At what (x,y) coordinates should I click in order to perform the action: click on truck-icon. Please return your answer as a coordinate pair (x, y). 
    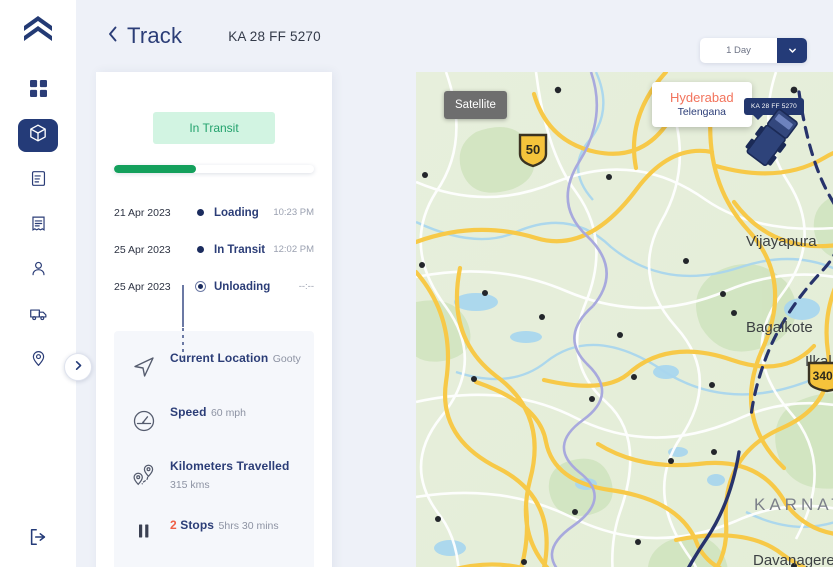
    Looking at the image, I should click on (38, 316).